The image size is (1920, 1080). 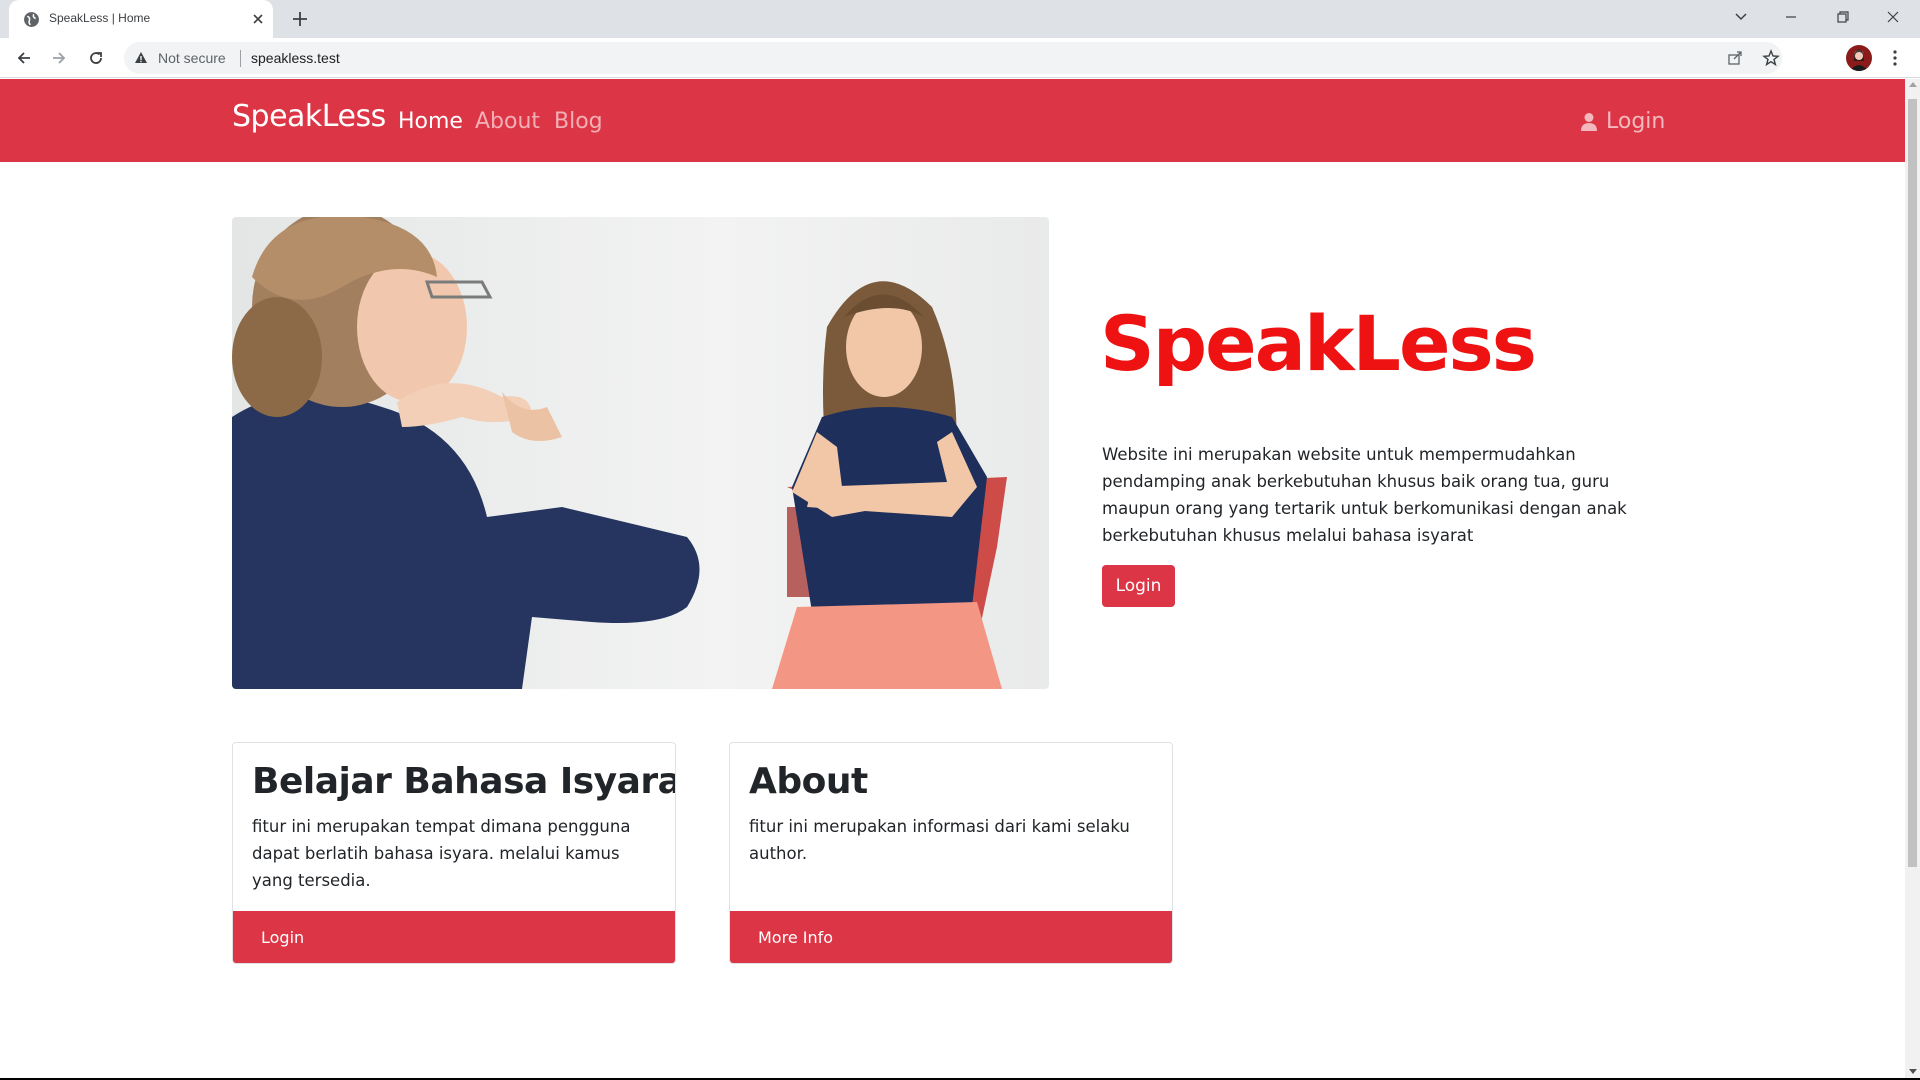 I want to click on hero-title: SpeakLess, so click(x=1318, y=343).